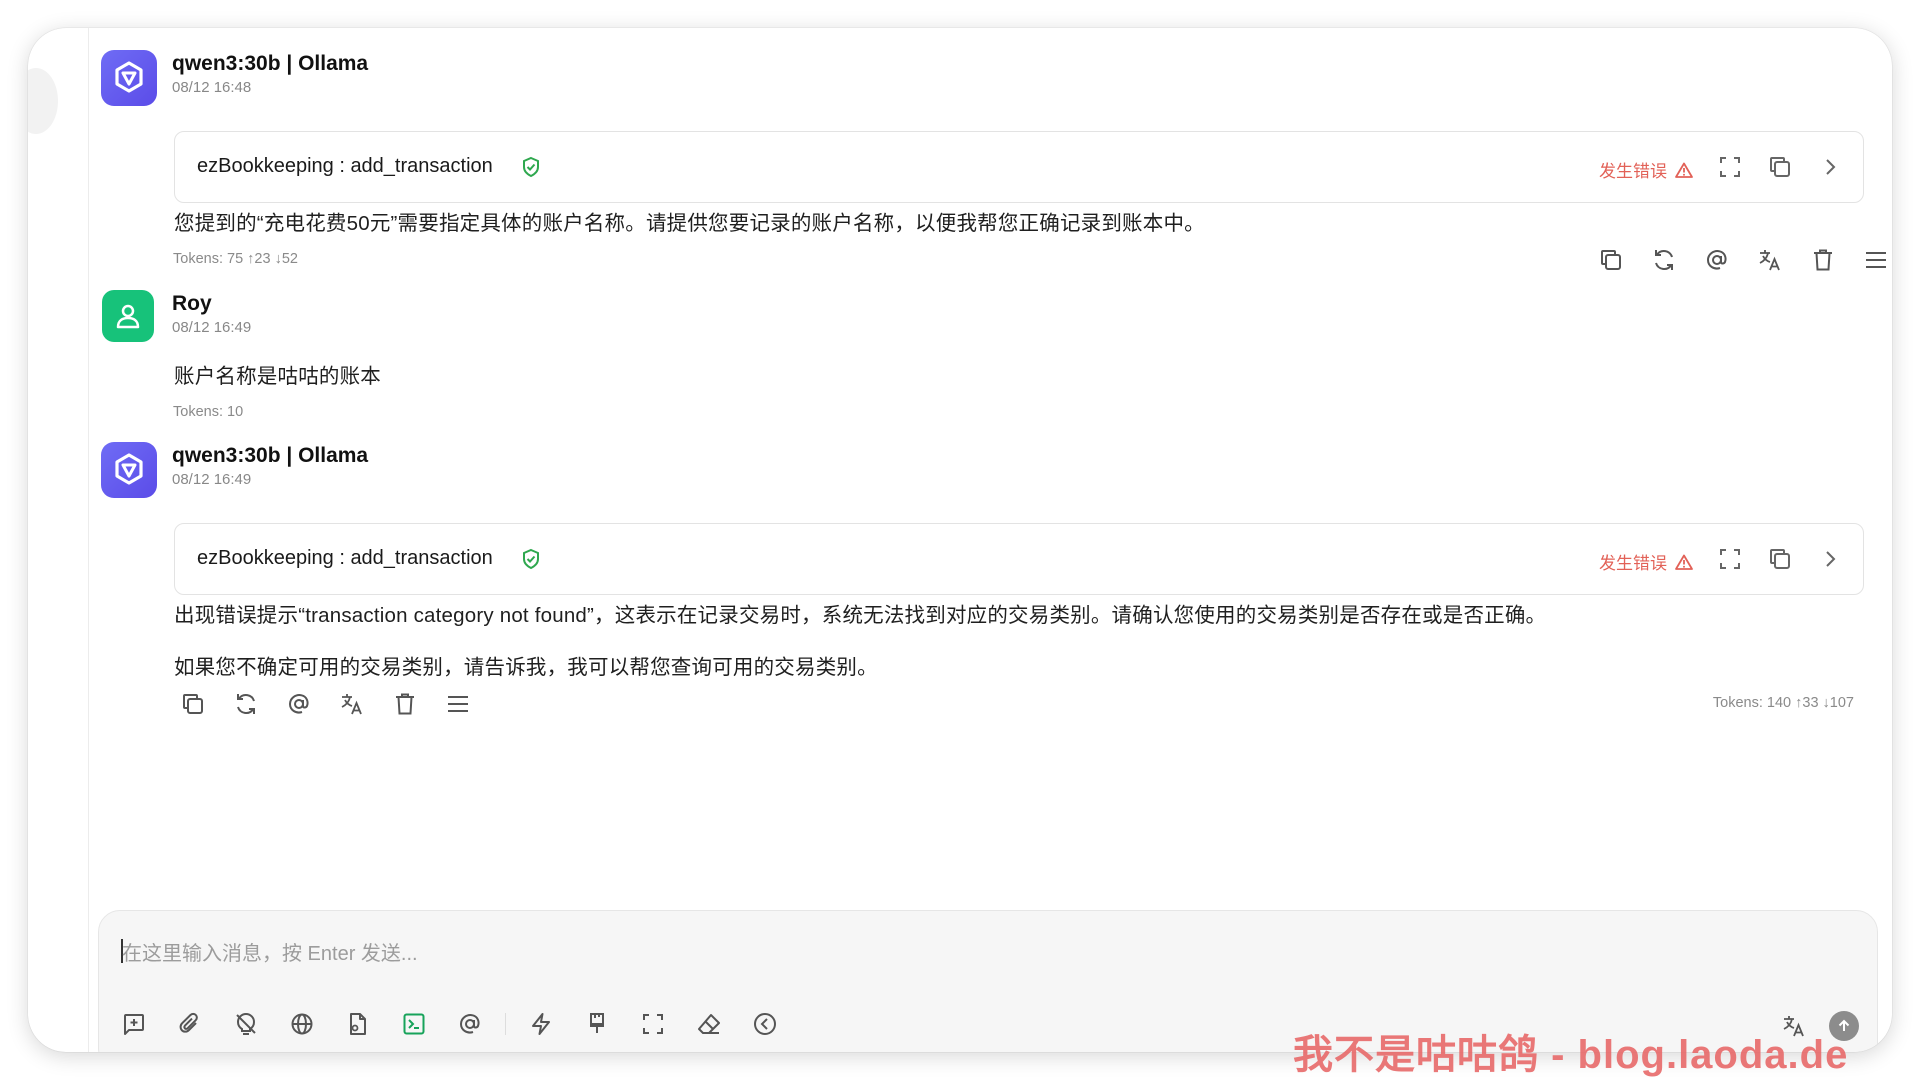 Image resolution: width=1920 pixels, height=1080 pixels. What do you see at coordinates (449, 1024) in the screenshot?
I see `input-toolbar` at bounding box center [449, 1024].